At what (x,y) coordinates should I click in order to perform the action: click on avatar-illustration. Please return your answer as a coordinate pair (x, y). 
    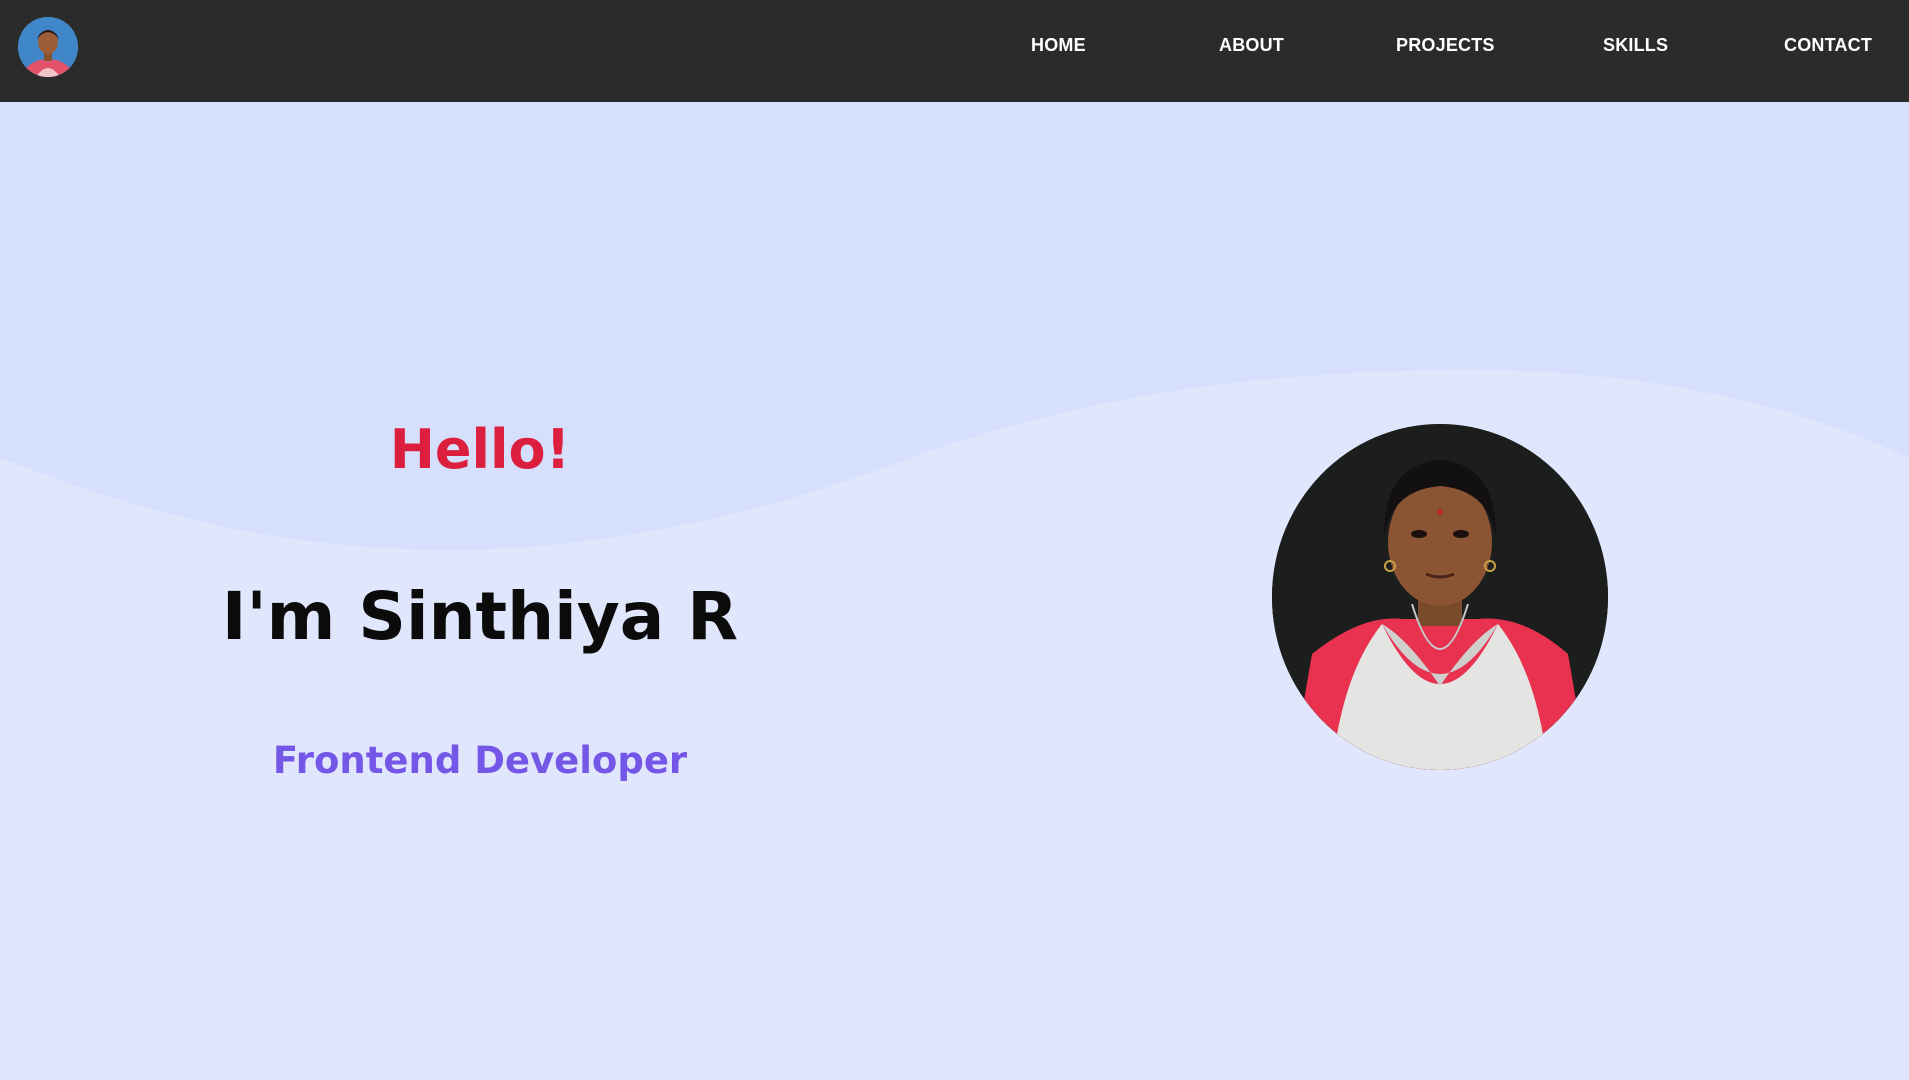
    Looking at the image, I should click on (48, 47).